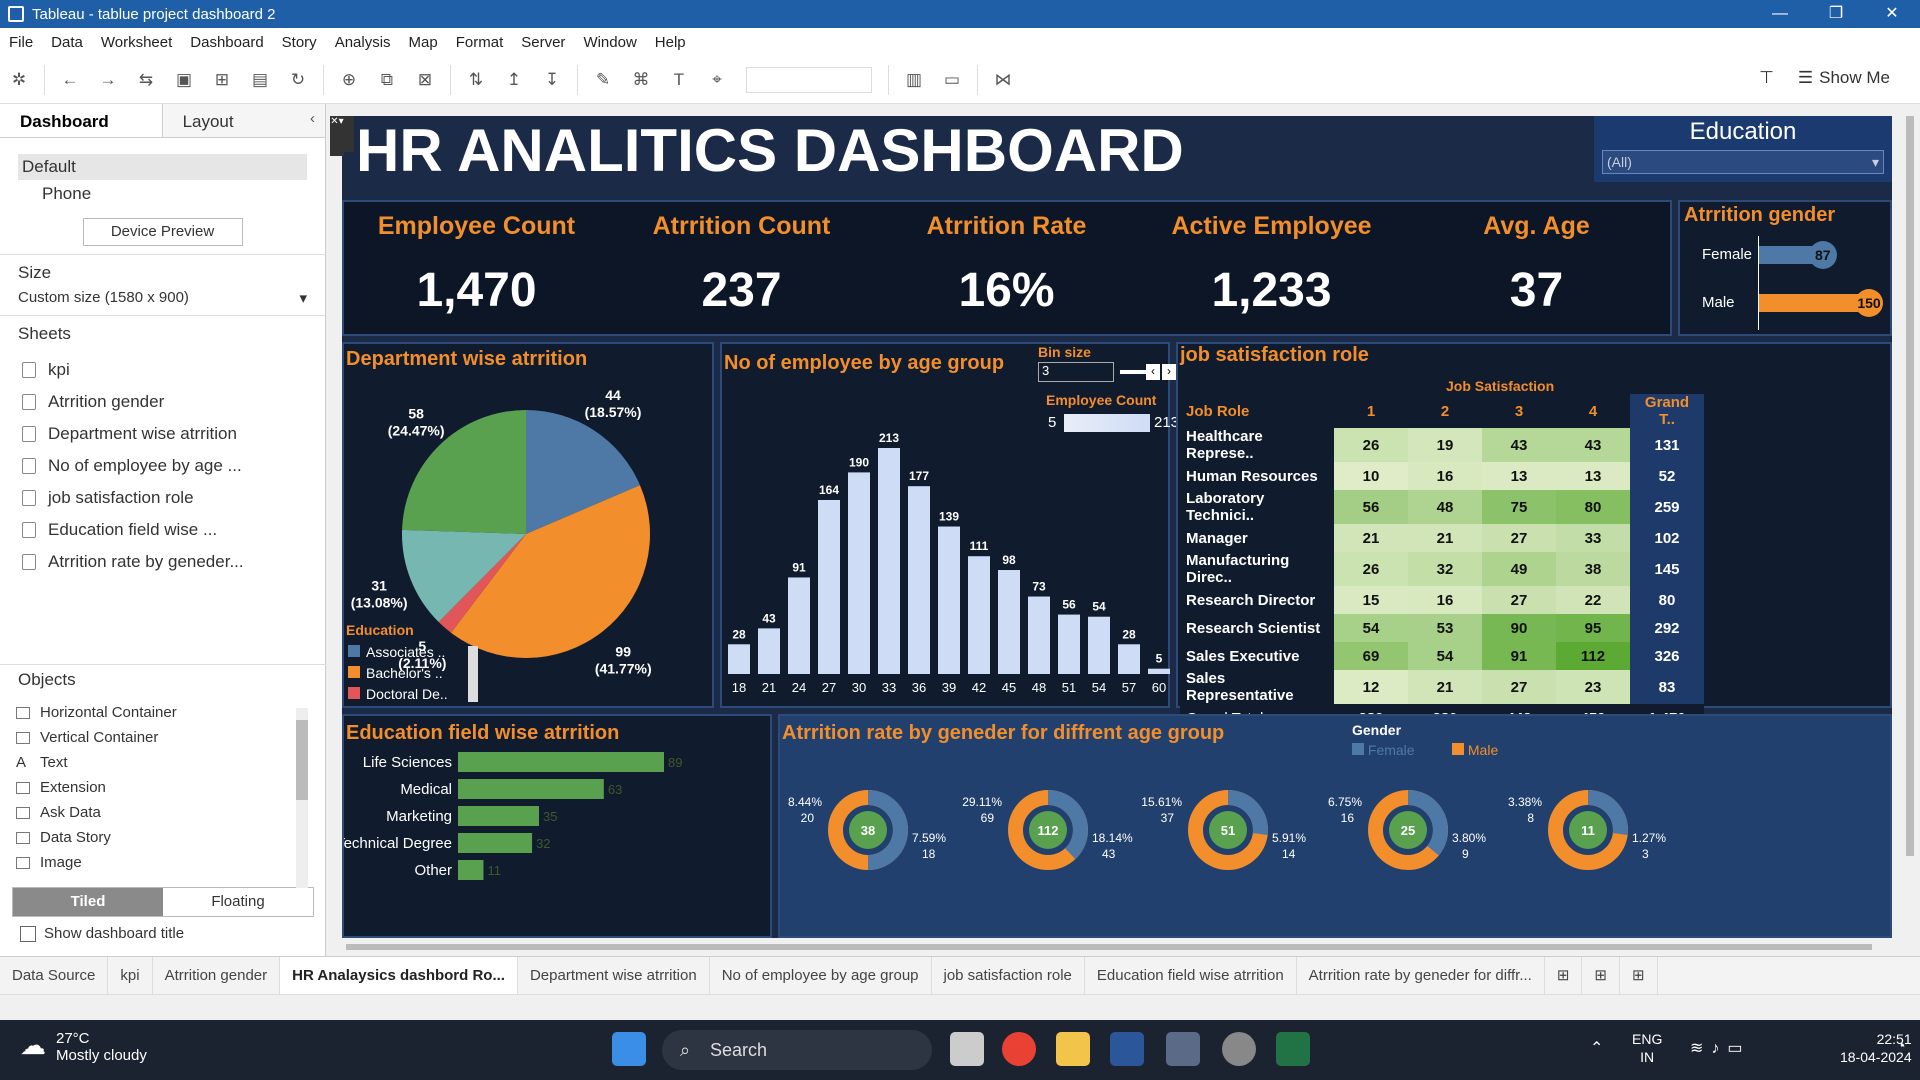 This screenshot has width=1920, height=1080. What do you see at coordinates (83, 1047) in the screenshot?
I see `weather-widget: ☁ 27°C Mostly cloudy` at bounding box center [83, 1047].